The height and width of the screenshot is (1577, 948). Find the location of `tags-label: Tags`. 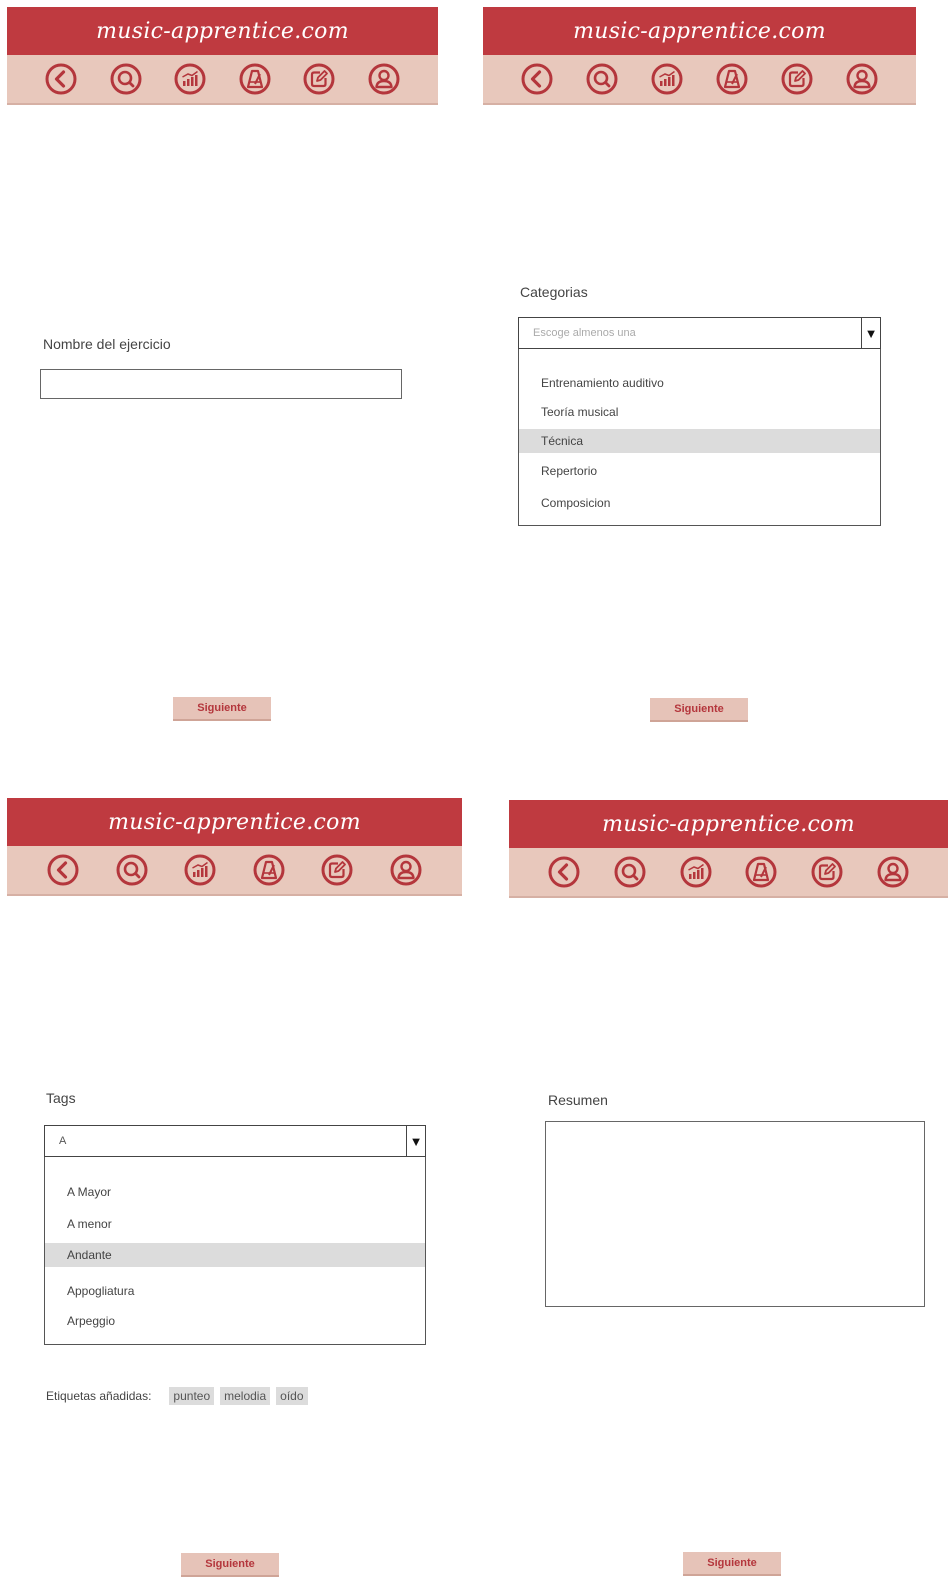

tags-label: Tags is located at coordinates (61, 1098).